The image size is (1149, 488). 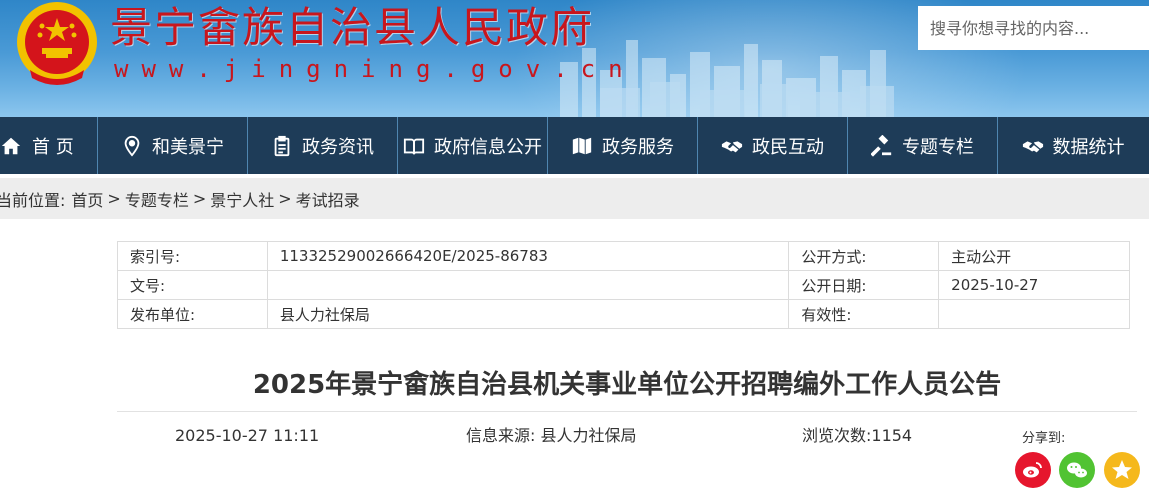 I want to click on meta-value-doc-no, so click(x=528, y=285).